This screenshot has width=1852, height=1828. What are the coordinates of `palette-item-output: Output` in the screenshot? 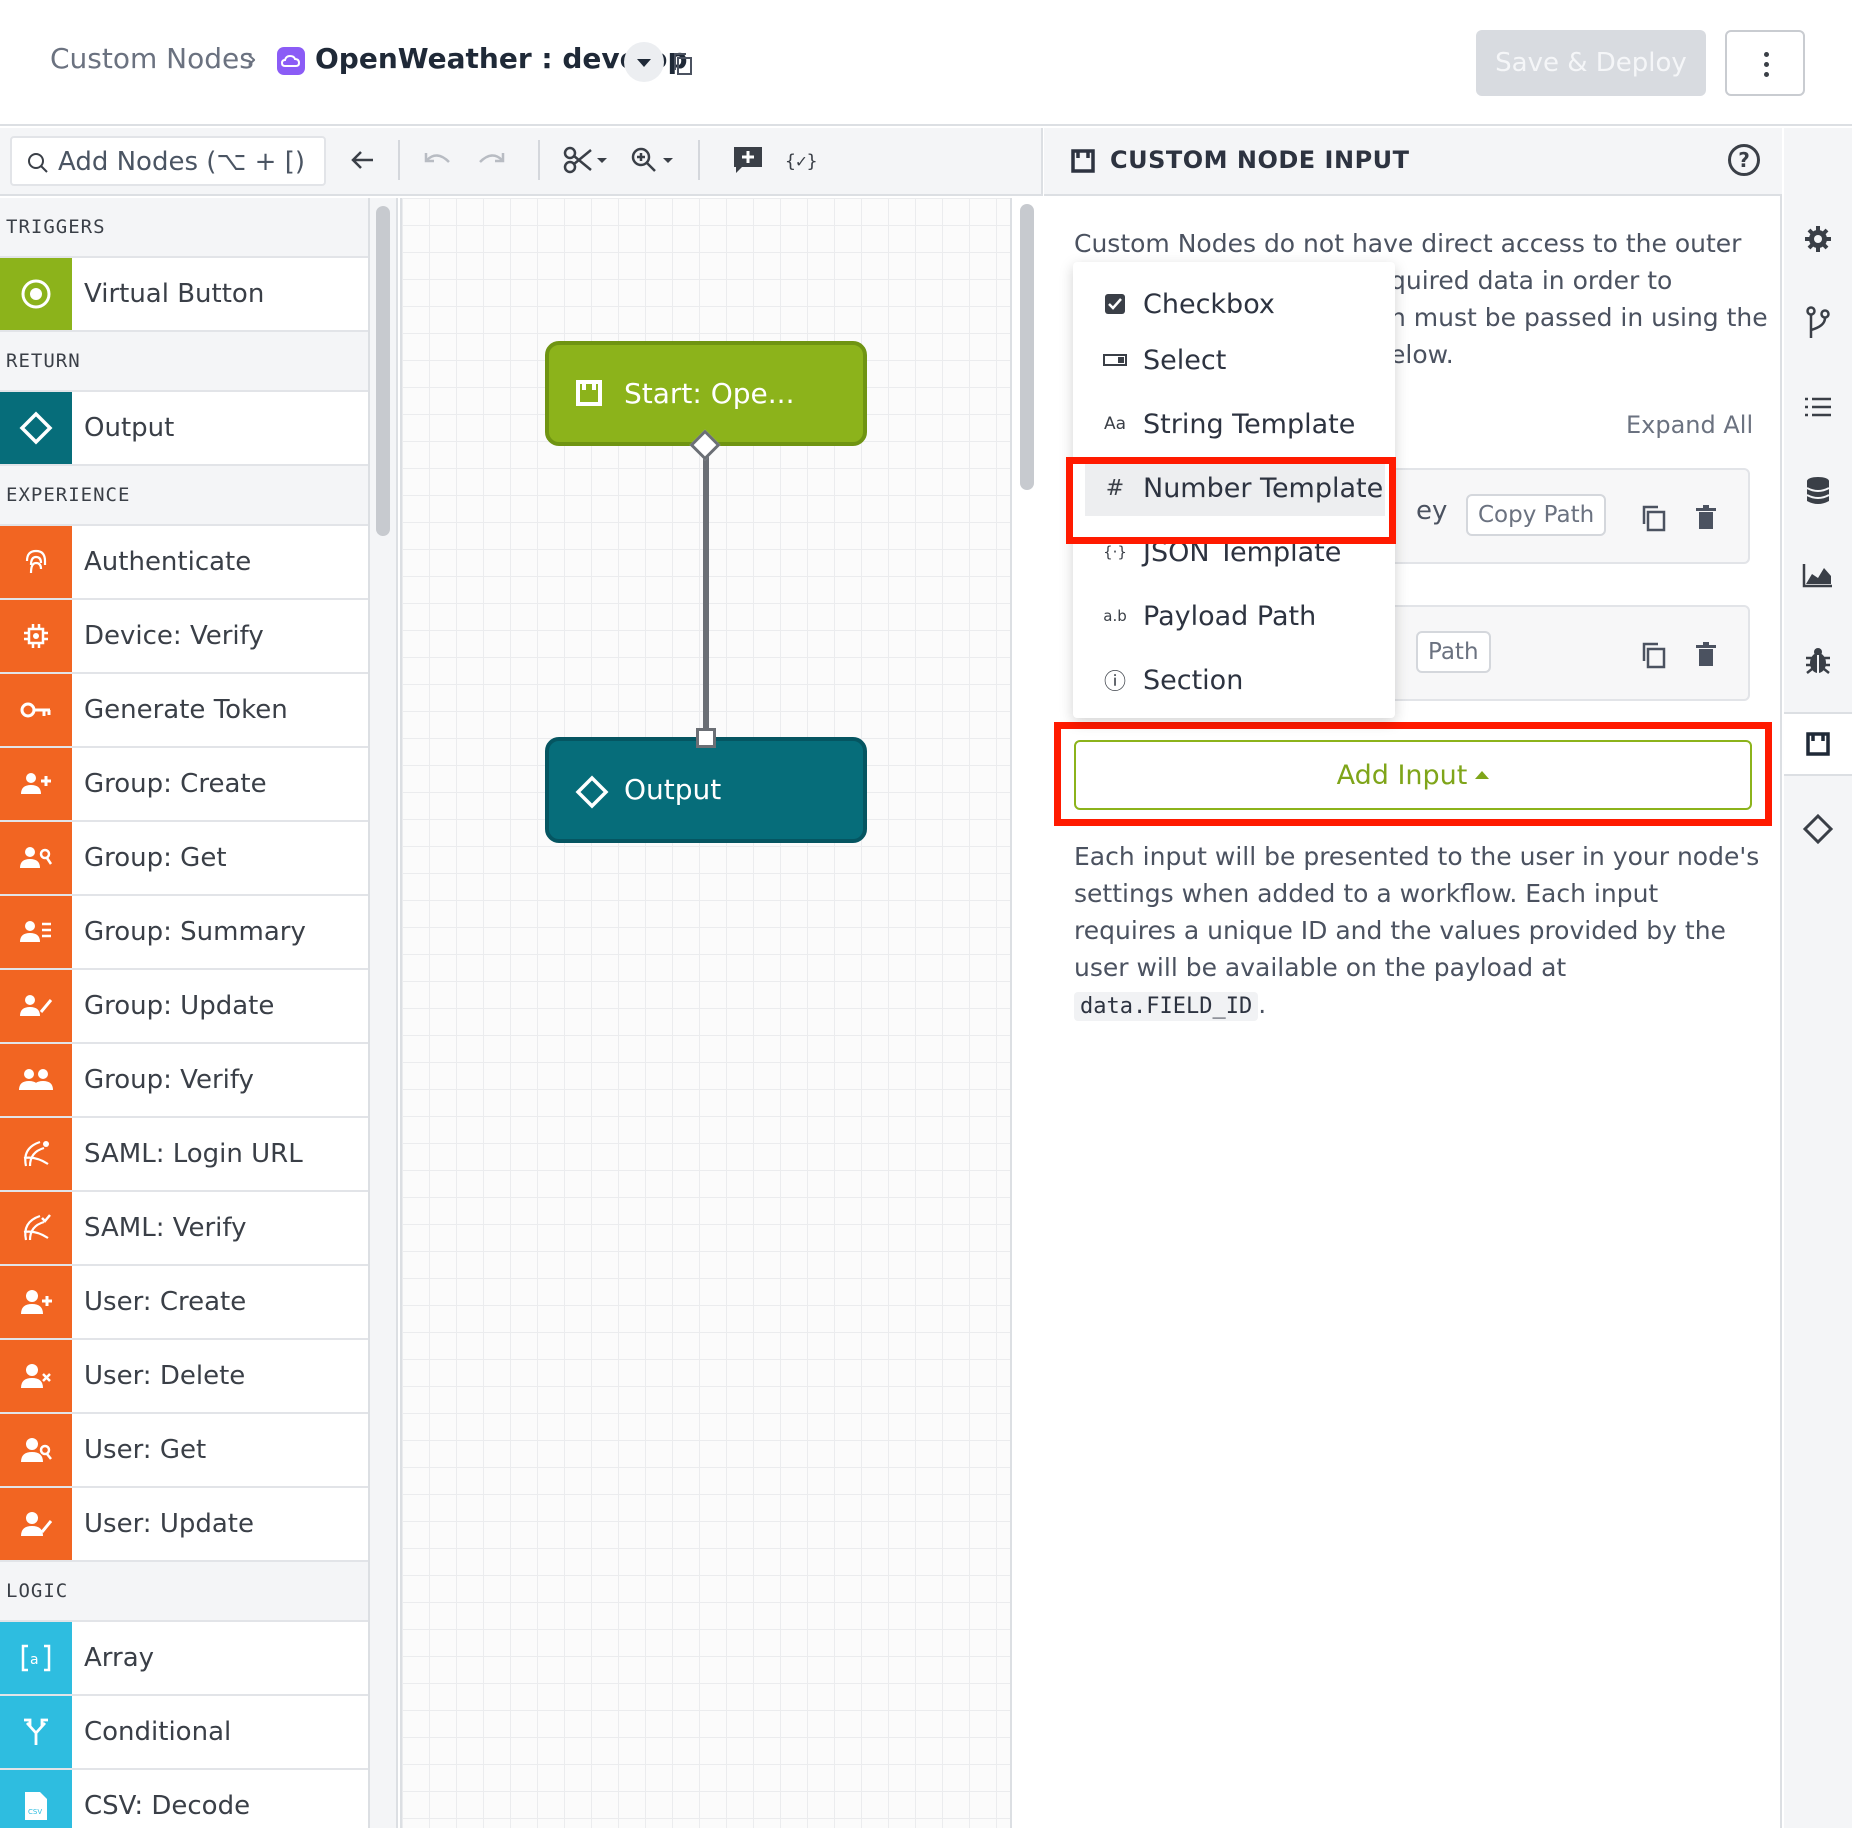 It's located at (184, 429).